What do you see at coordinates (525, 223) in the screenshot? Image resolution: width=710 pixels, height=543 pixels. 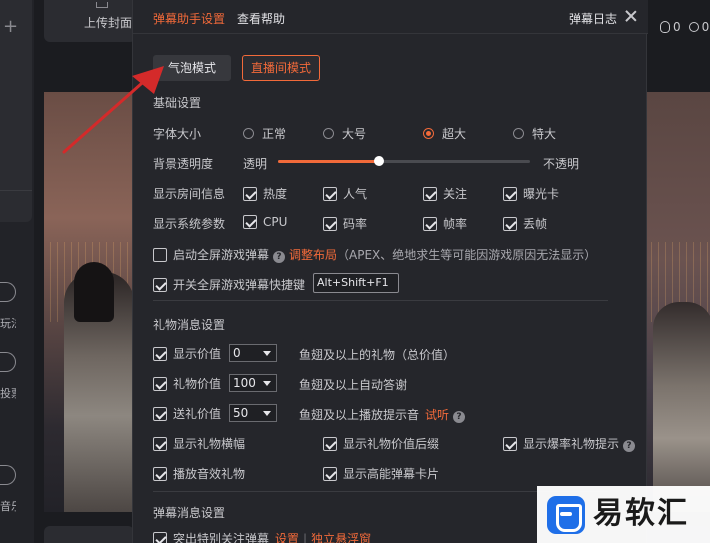 I see `sys-param-dropped-frames: 丢帧` at bounding box center [525, 223].